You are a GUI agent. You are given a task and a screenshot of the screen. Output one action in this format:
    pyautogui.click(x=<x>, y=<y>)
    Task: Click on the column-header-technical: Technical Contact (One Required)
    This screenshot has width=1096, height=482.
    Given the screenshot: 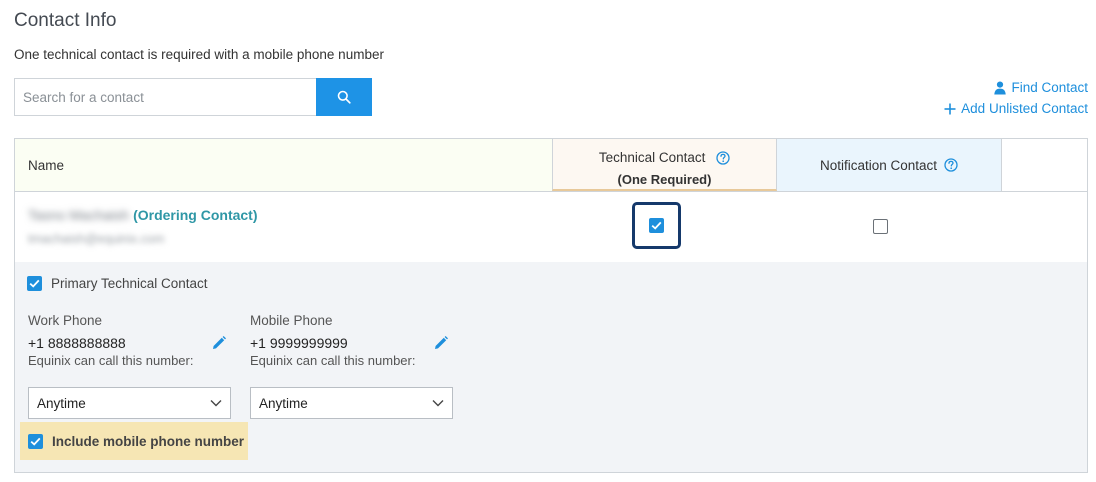 What is the action you would take?
    pyautogui.click(x=664, y=165)
    